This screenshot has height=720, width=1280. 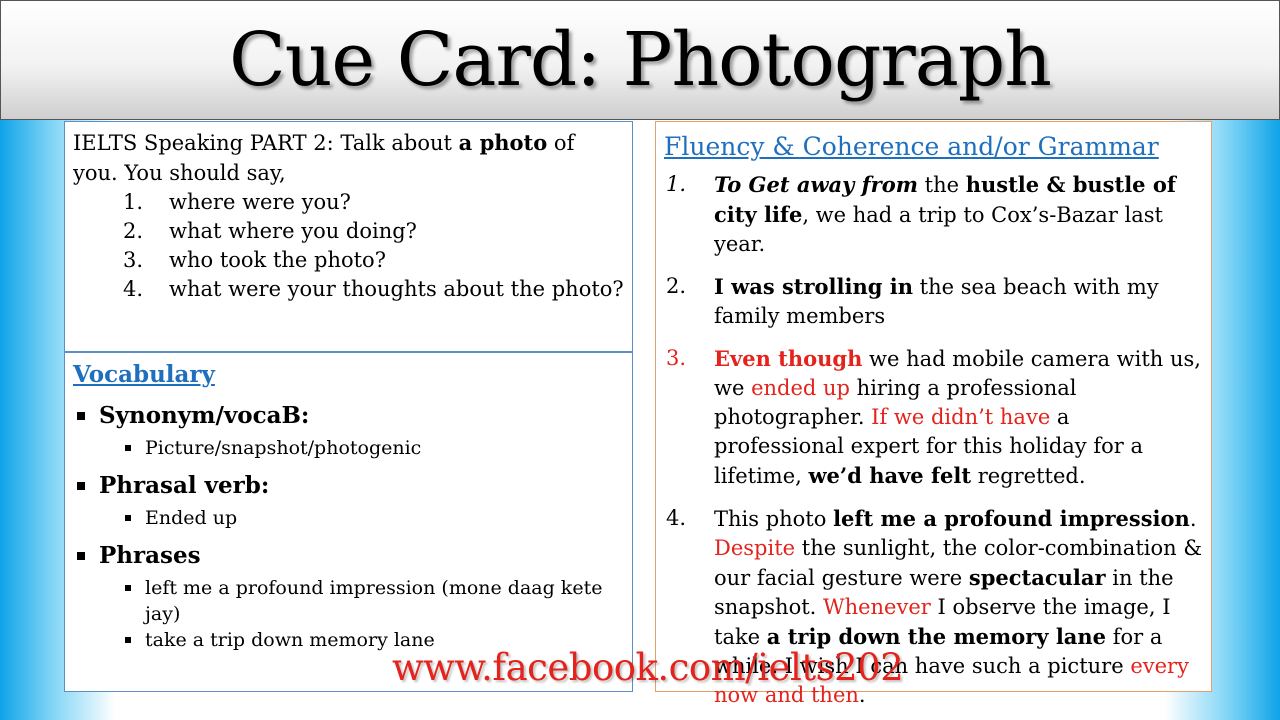 I want to click on vocab-group-title: Phrasal verb:, so click(x=184, y=485).